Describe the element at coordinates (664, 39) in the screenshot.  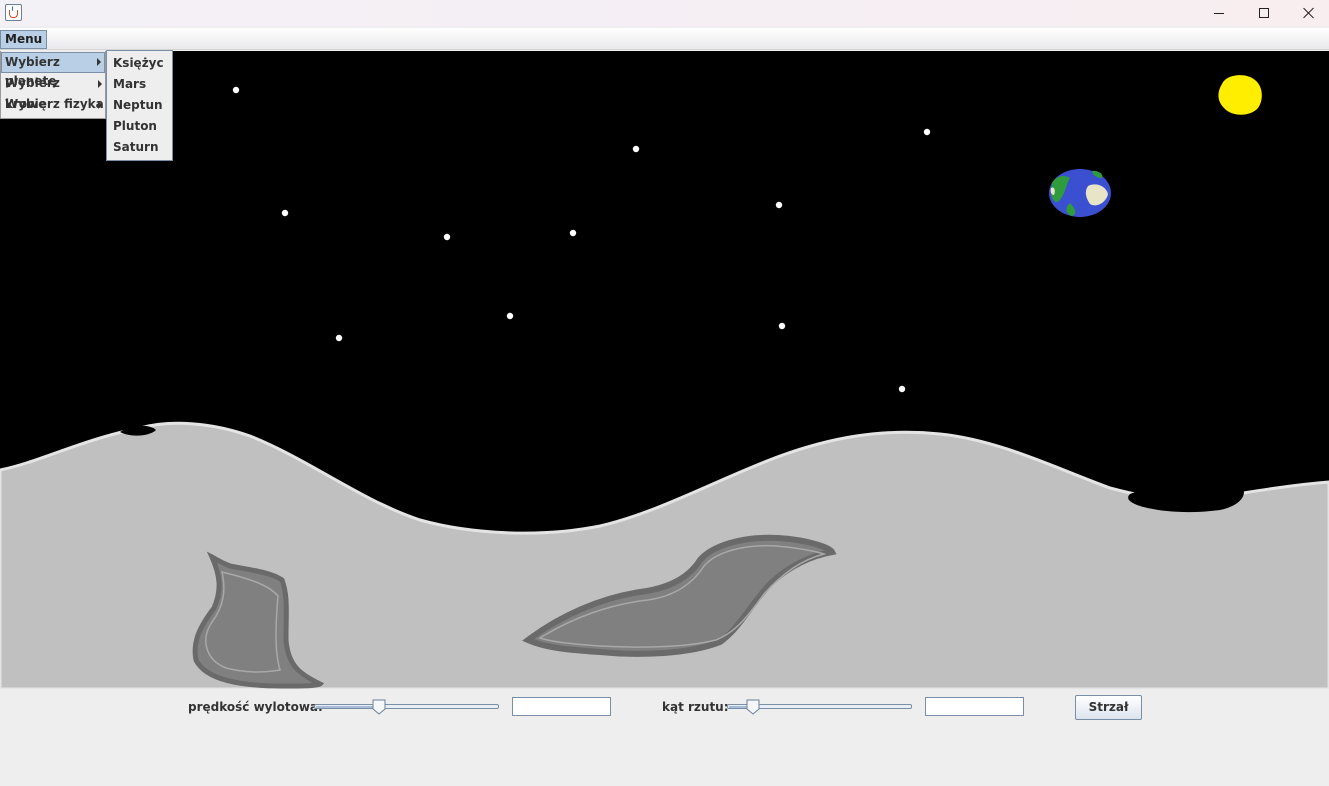
I see `menu-bar: Menu` at that location.